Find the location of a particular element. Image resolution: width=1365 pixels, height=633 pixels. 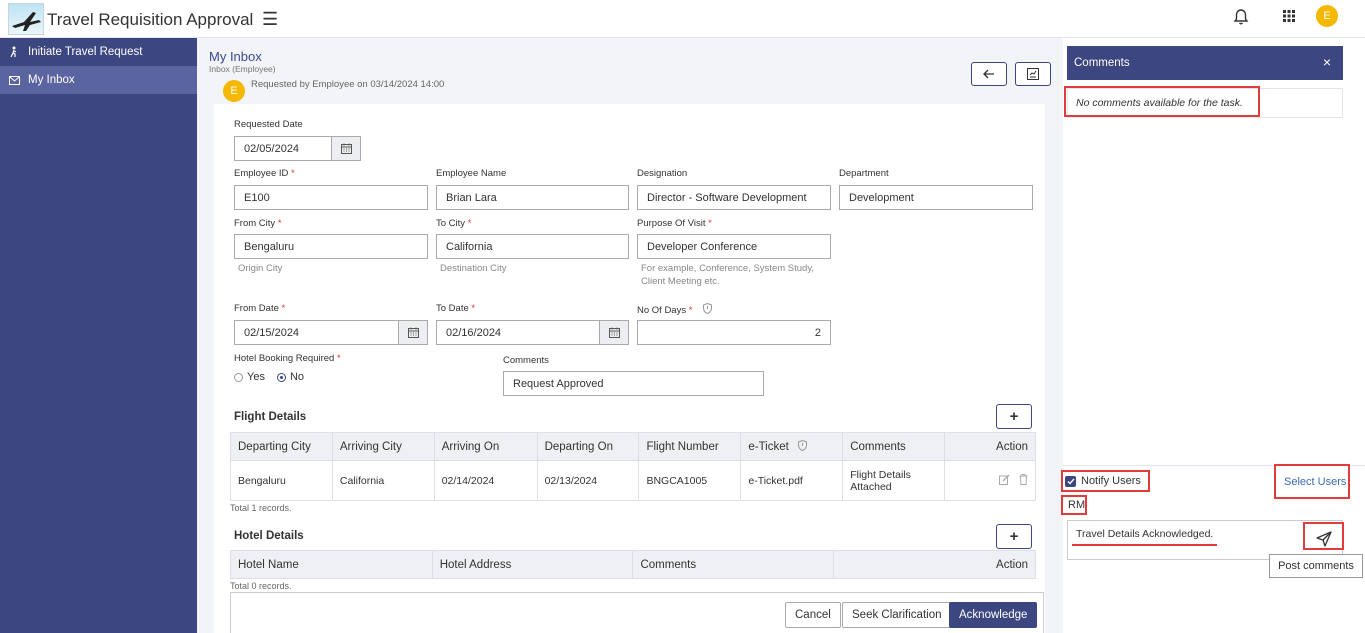

comments-title: Comments is located at coordinates (1102, 63).